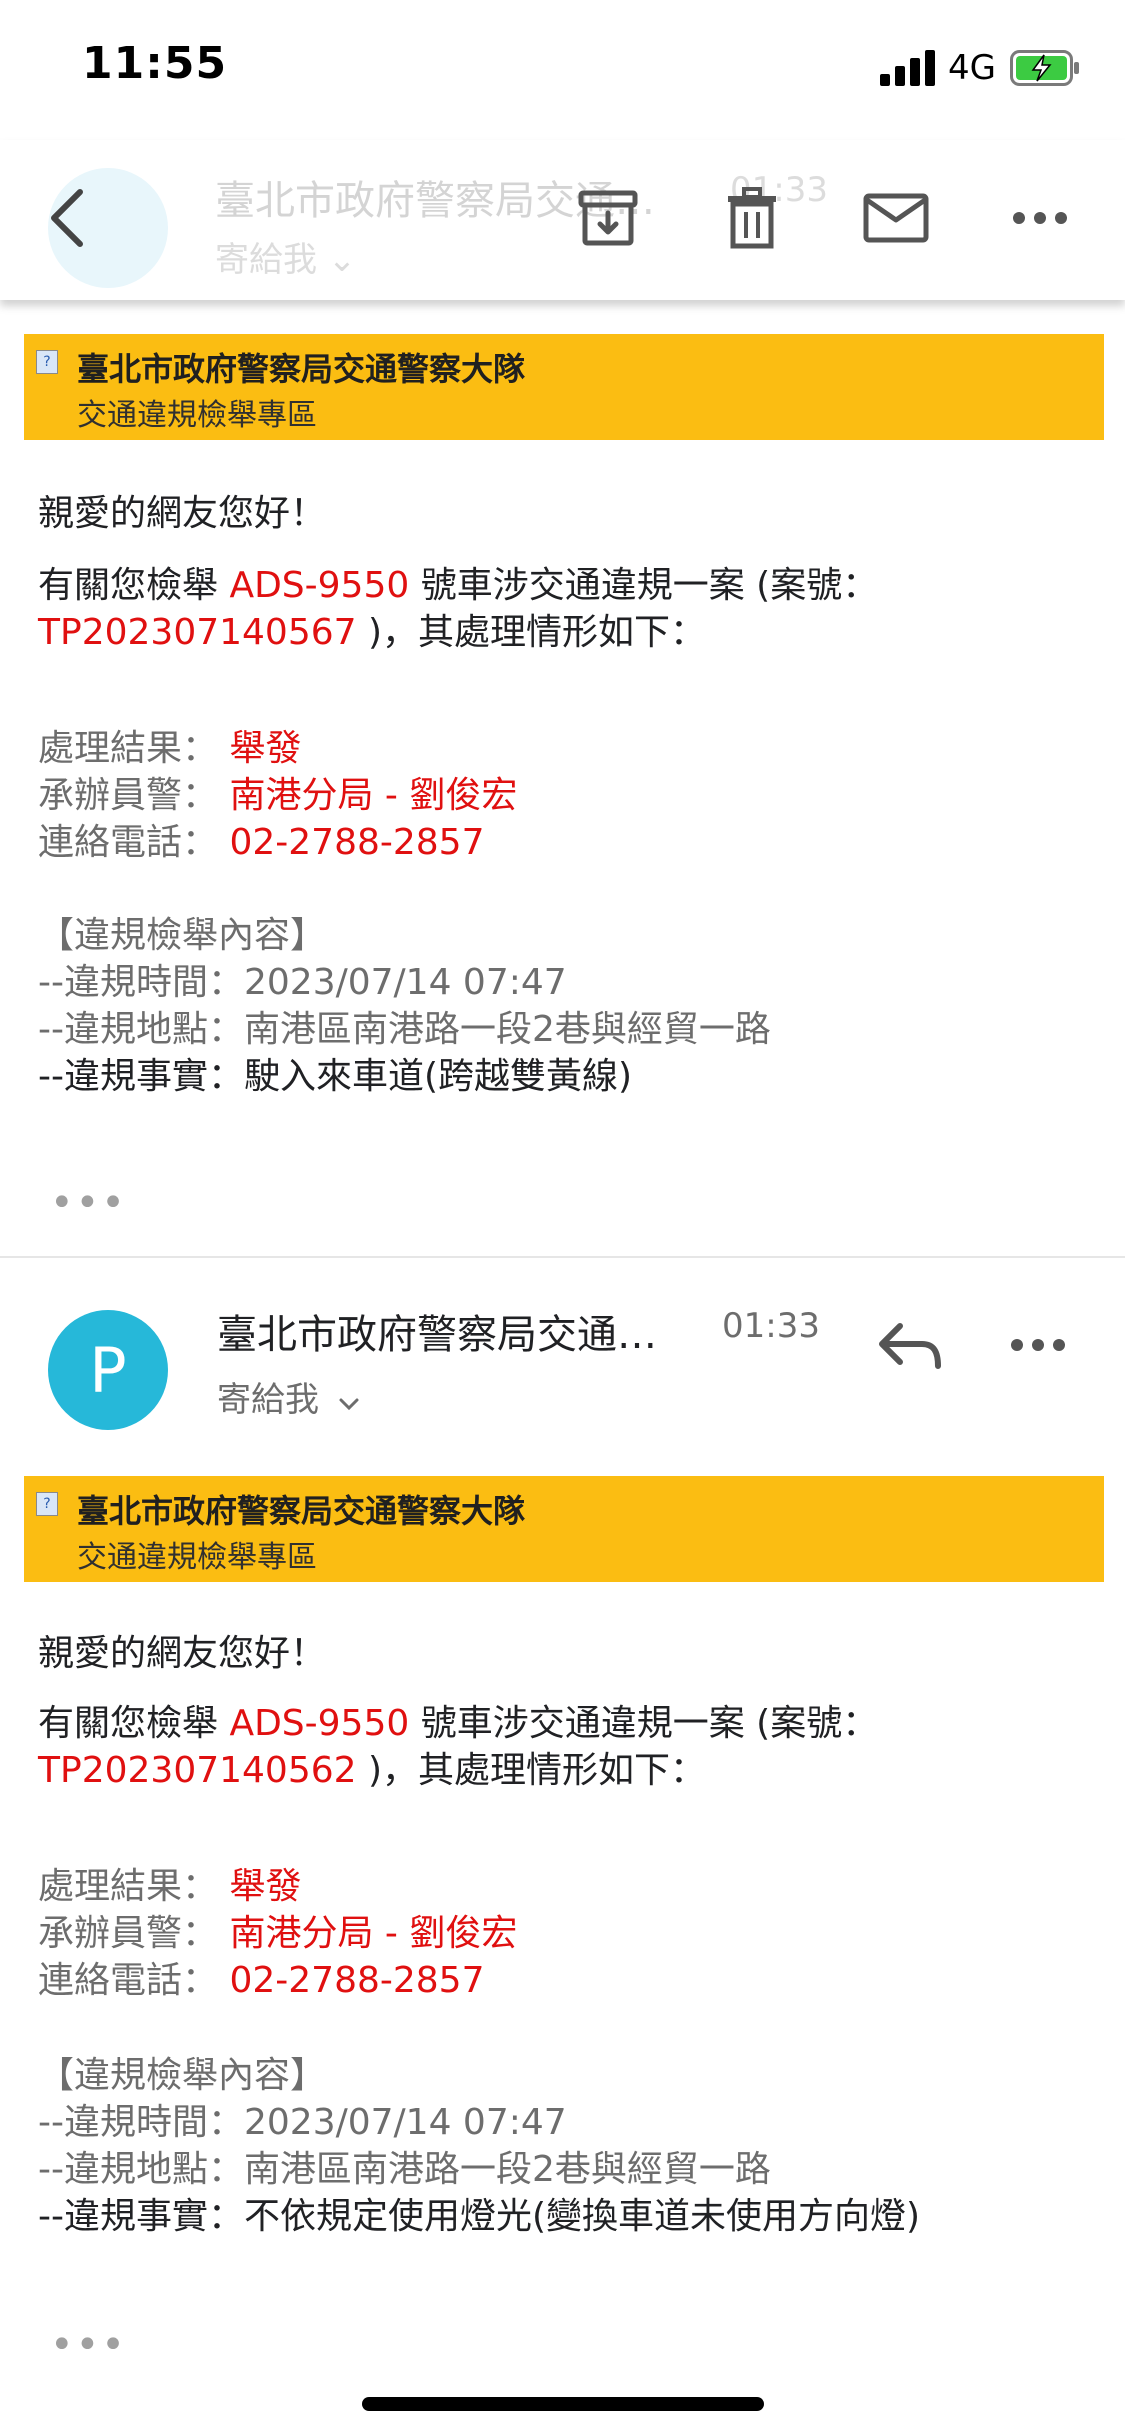 The width and height of the screenshot is (1125, 2436). What do you see at coordinates (972, 68) in the screenshot?
I see `network-label: 4G` at bounding box center [972, 68].